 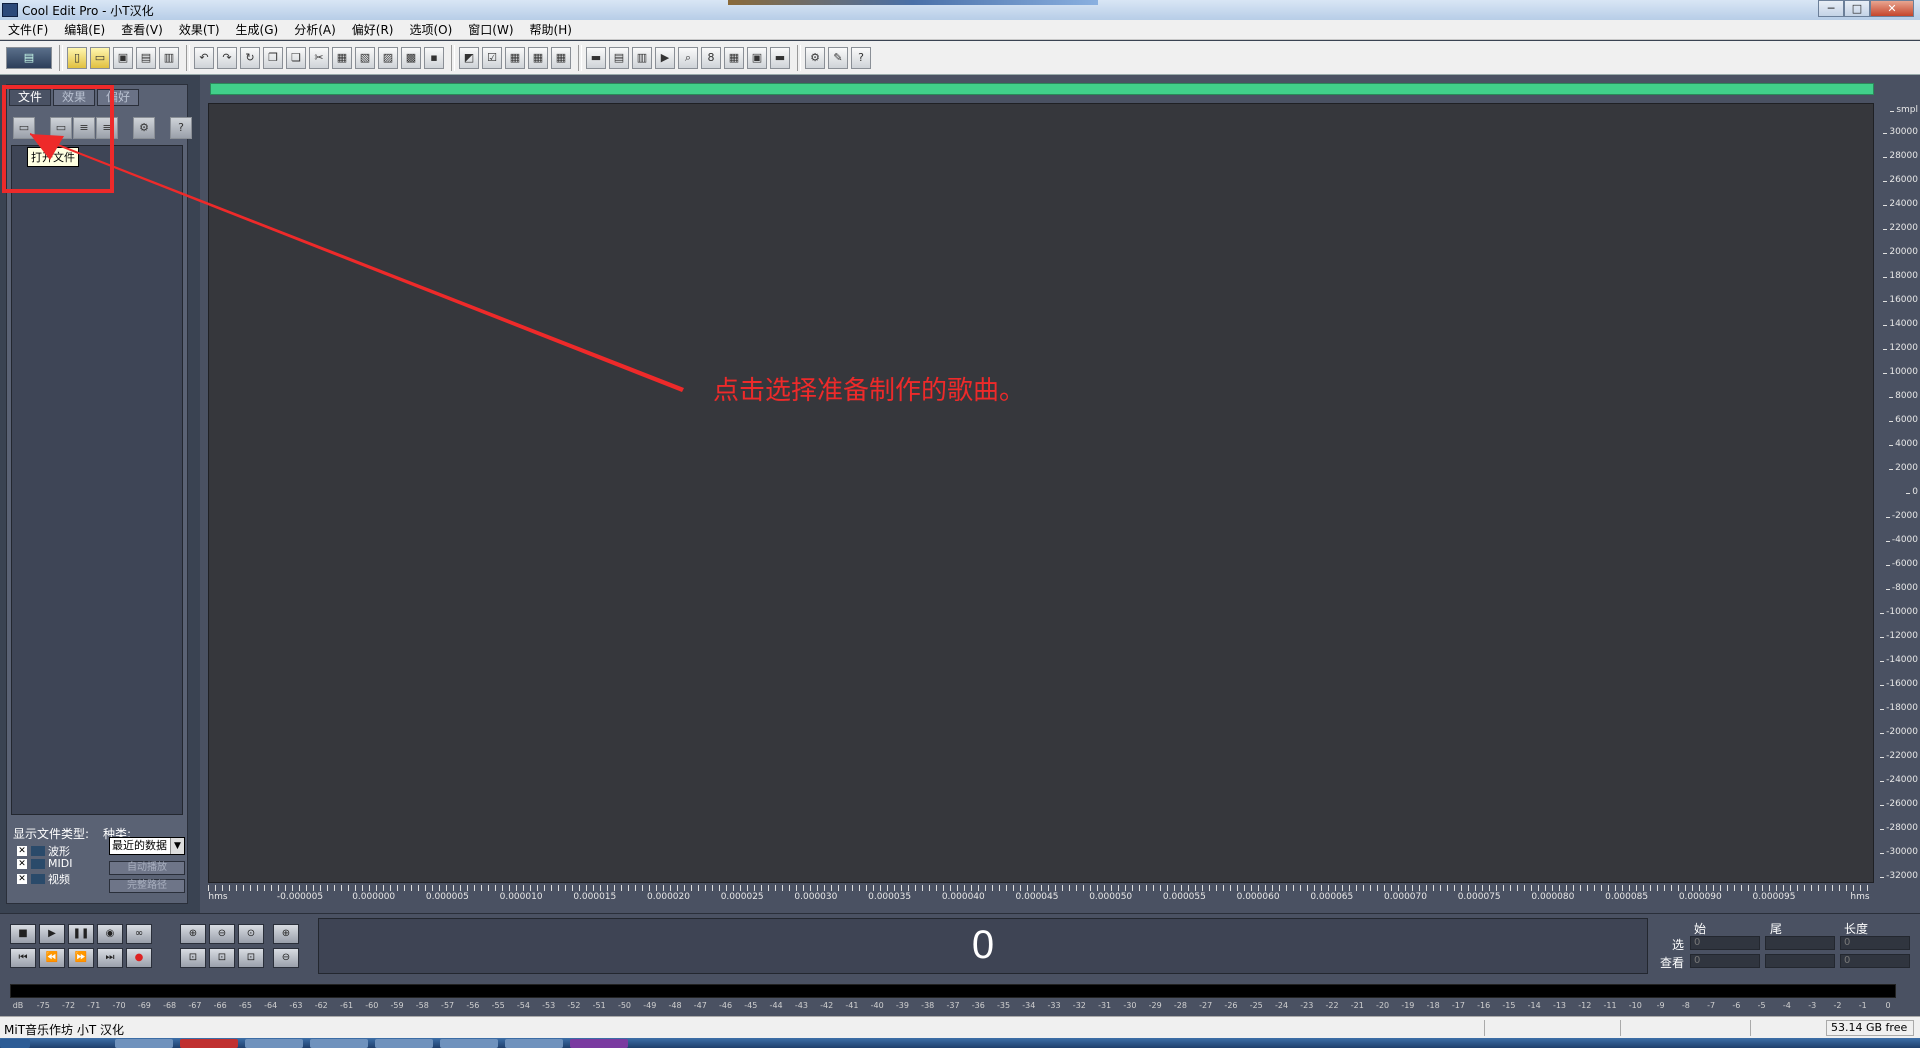 What do you see at coordinates (286, 958) in the screenshot?
I see `zoom-out-vertical-icon: ⊖` at bounding box center [286, 958].